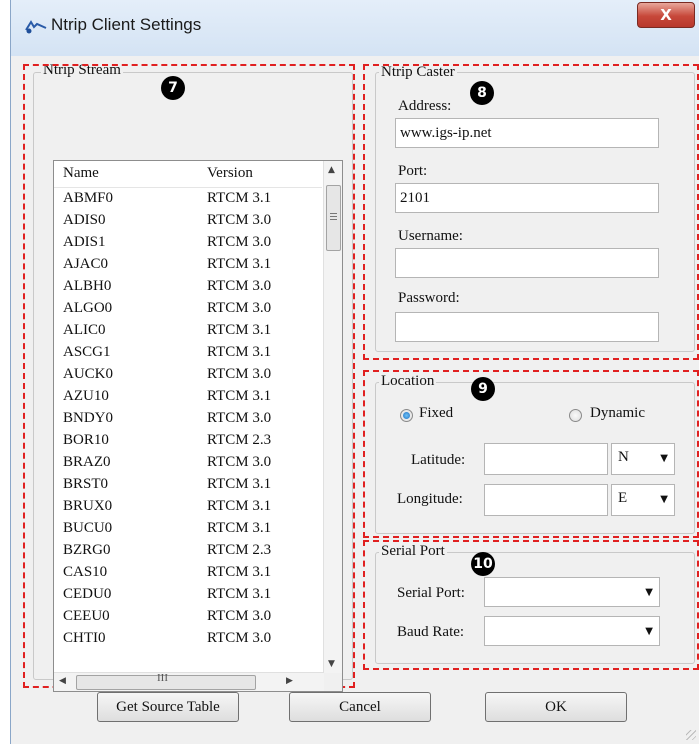 The image size is (699, 744). I want to click on horizontal-scrollbar: ◀ III ▶, so click(189, 681).